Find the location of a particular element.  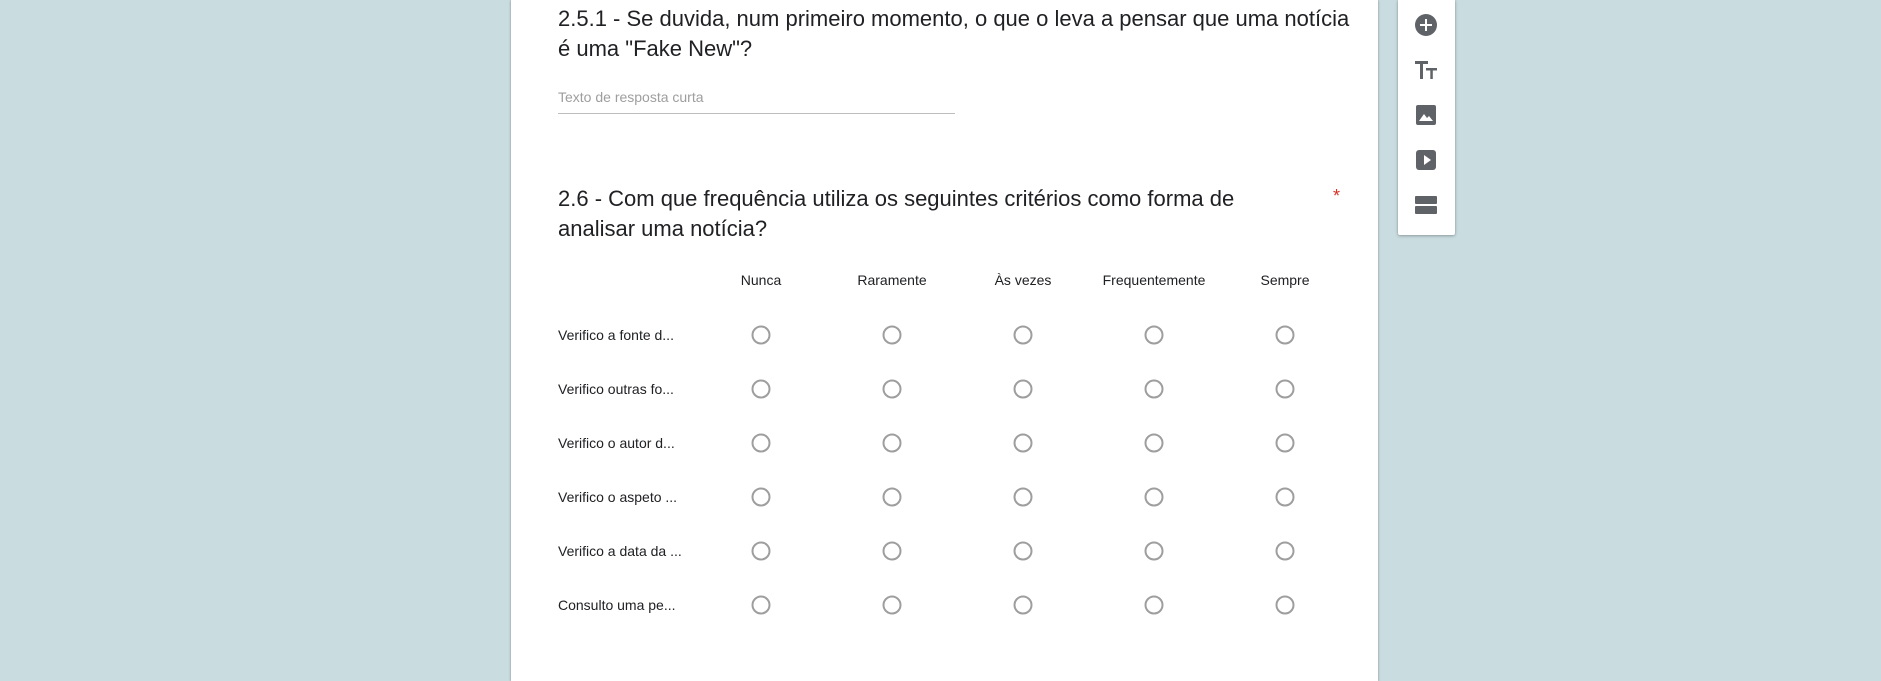

floating-toolbar is located at coordinates (1426, 117).